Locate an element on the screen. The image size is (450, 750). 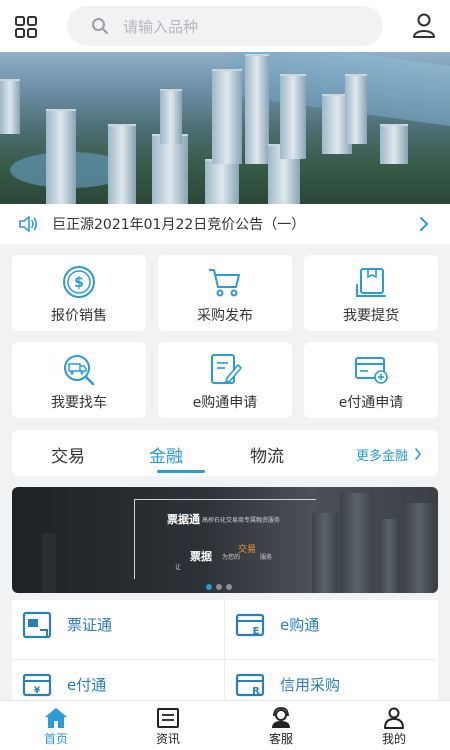
card-add-icon is located at coordinates (371, 370).